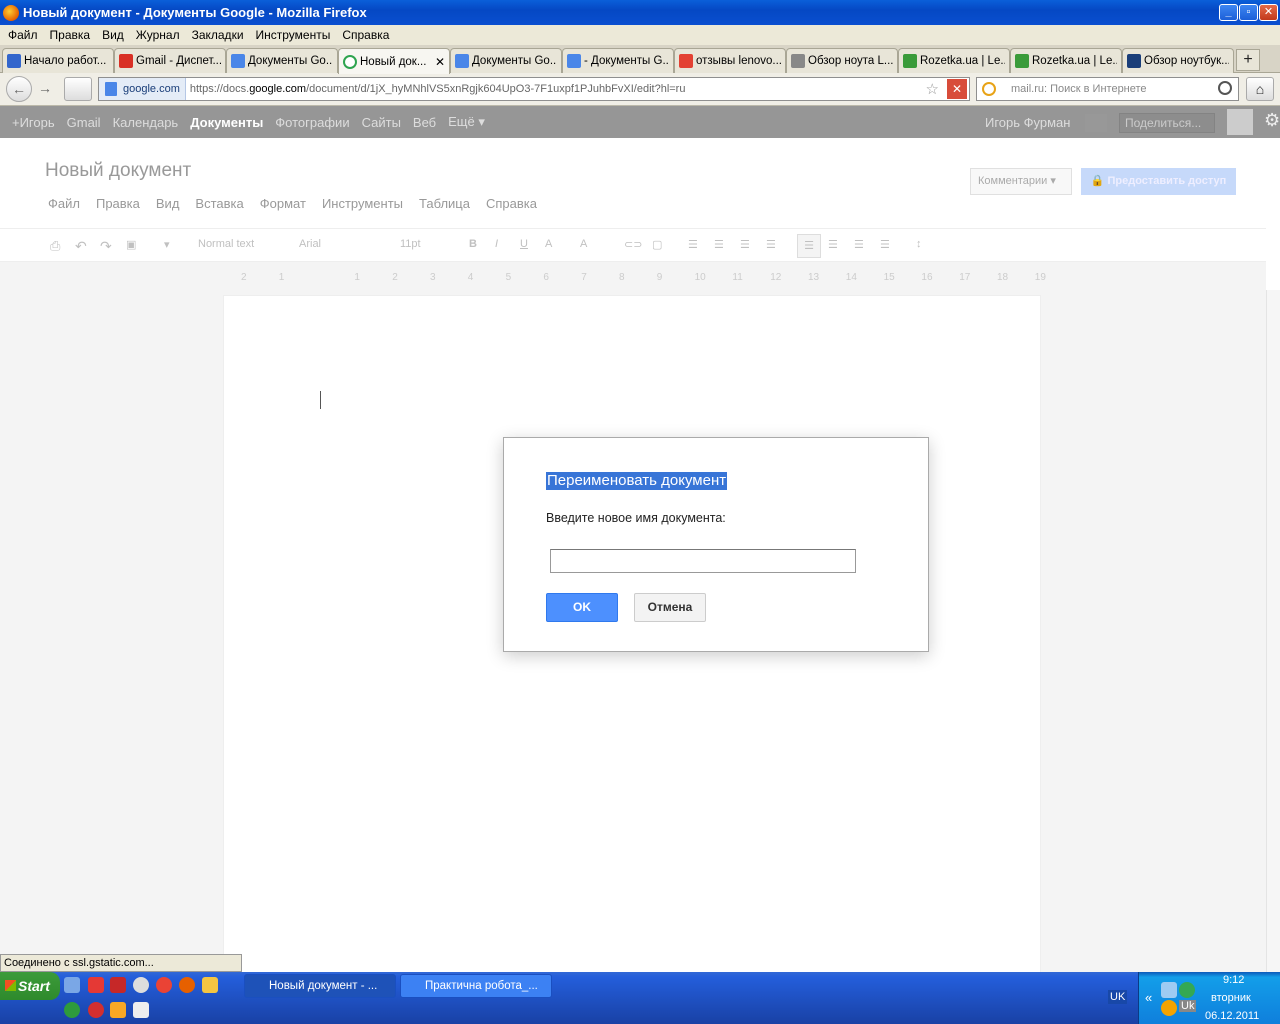 The width and height of the screenshot is (1280, 1024). What do you see at coordinates (55, 246) in the screenshot?
I see `print-icon: ⎙` at bounding box center [55, 246].